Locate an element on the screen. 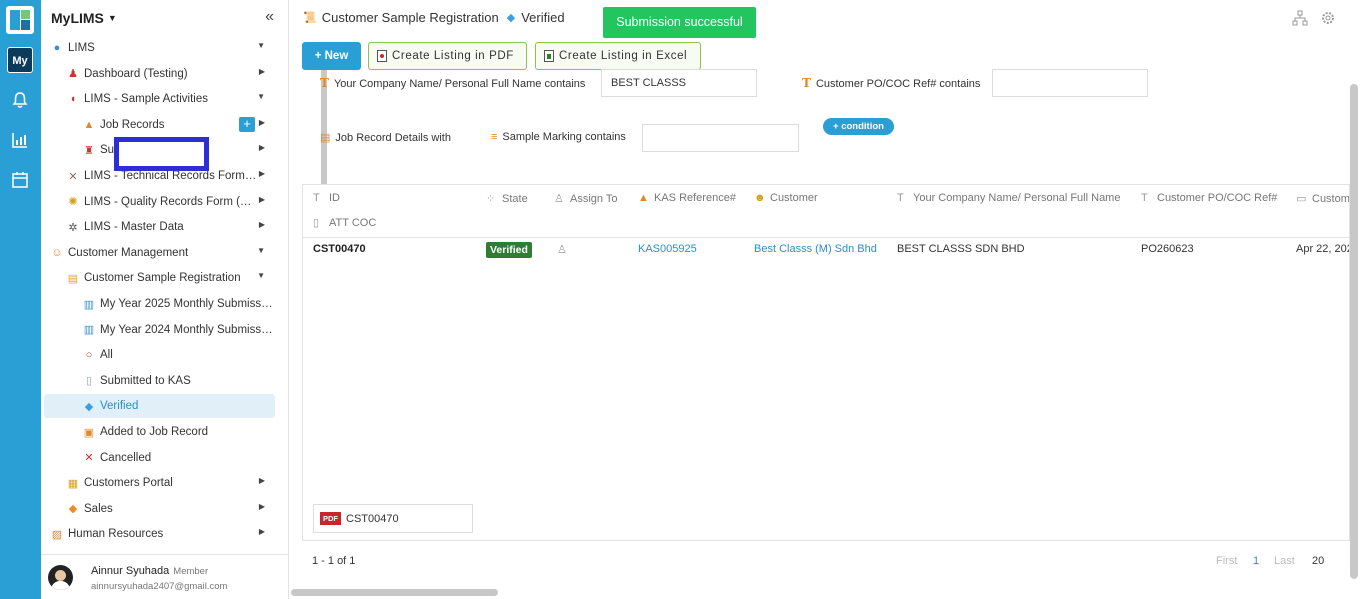 The height and width of the screenshot is (599, 1360). breadcrumb-module: Customer Sample Registration is located at coordinates (410, 17).